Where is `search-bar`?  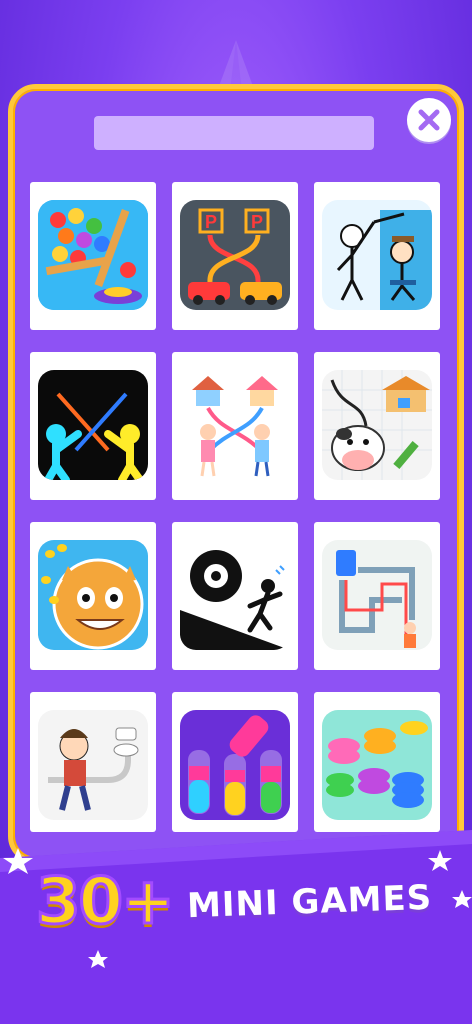
search-bar is located at coordinates (234, 133).